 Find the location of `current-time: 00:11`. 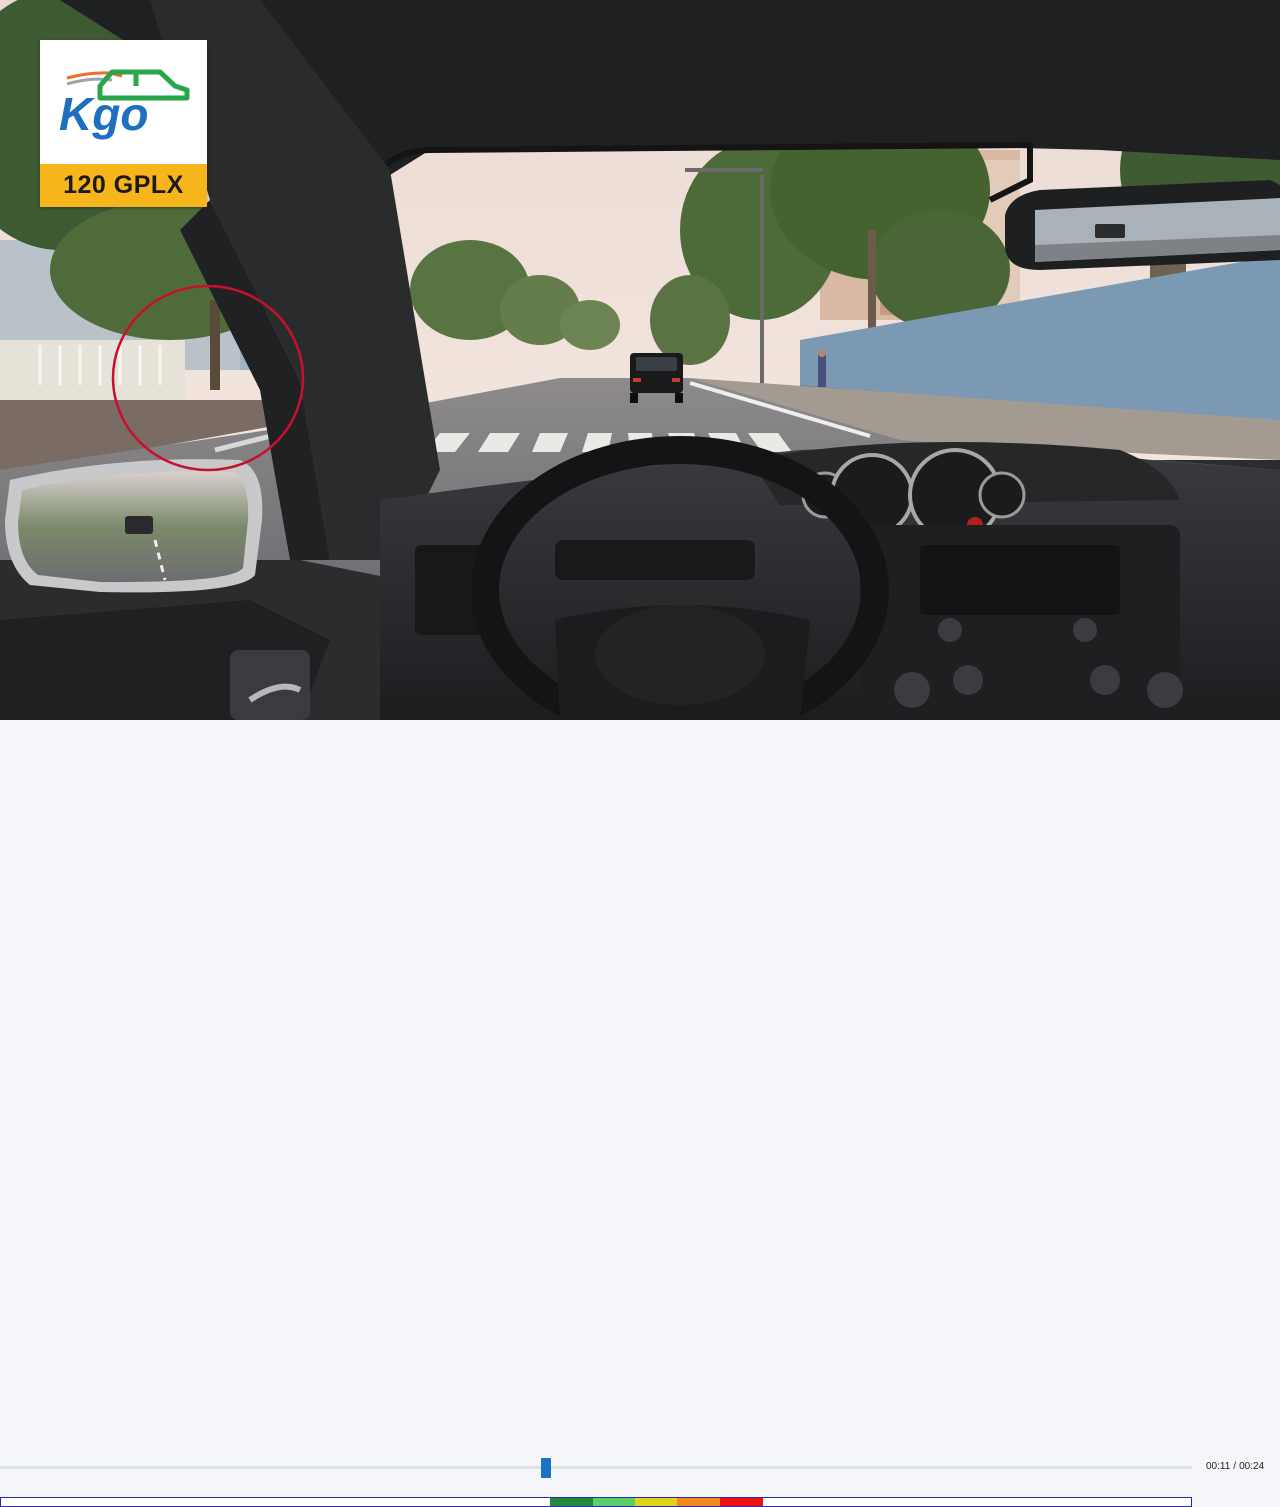

current-time: 00:11 is located at coordinates (1218, 1466).